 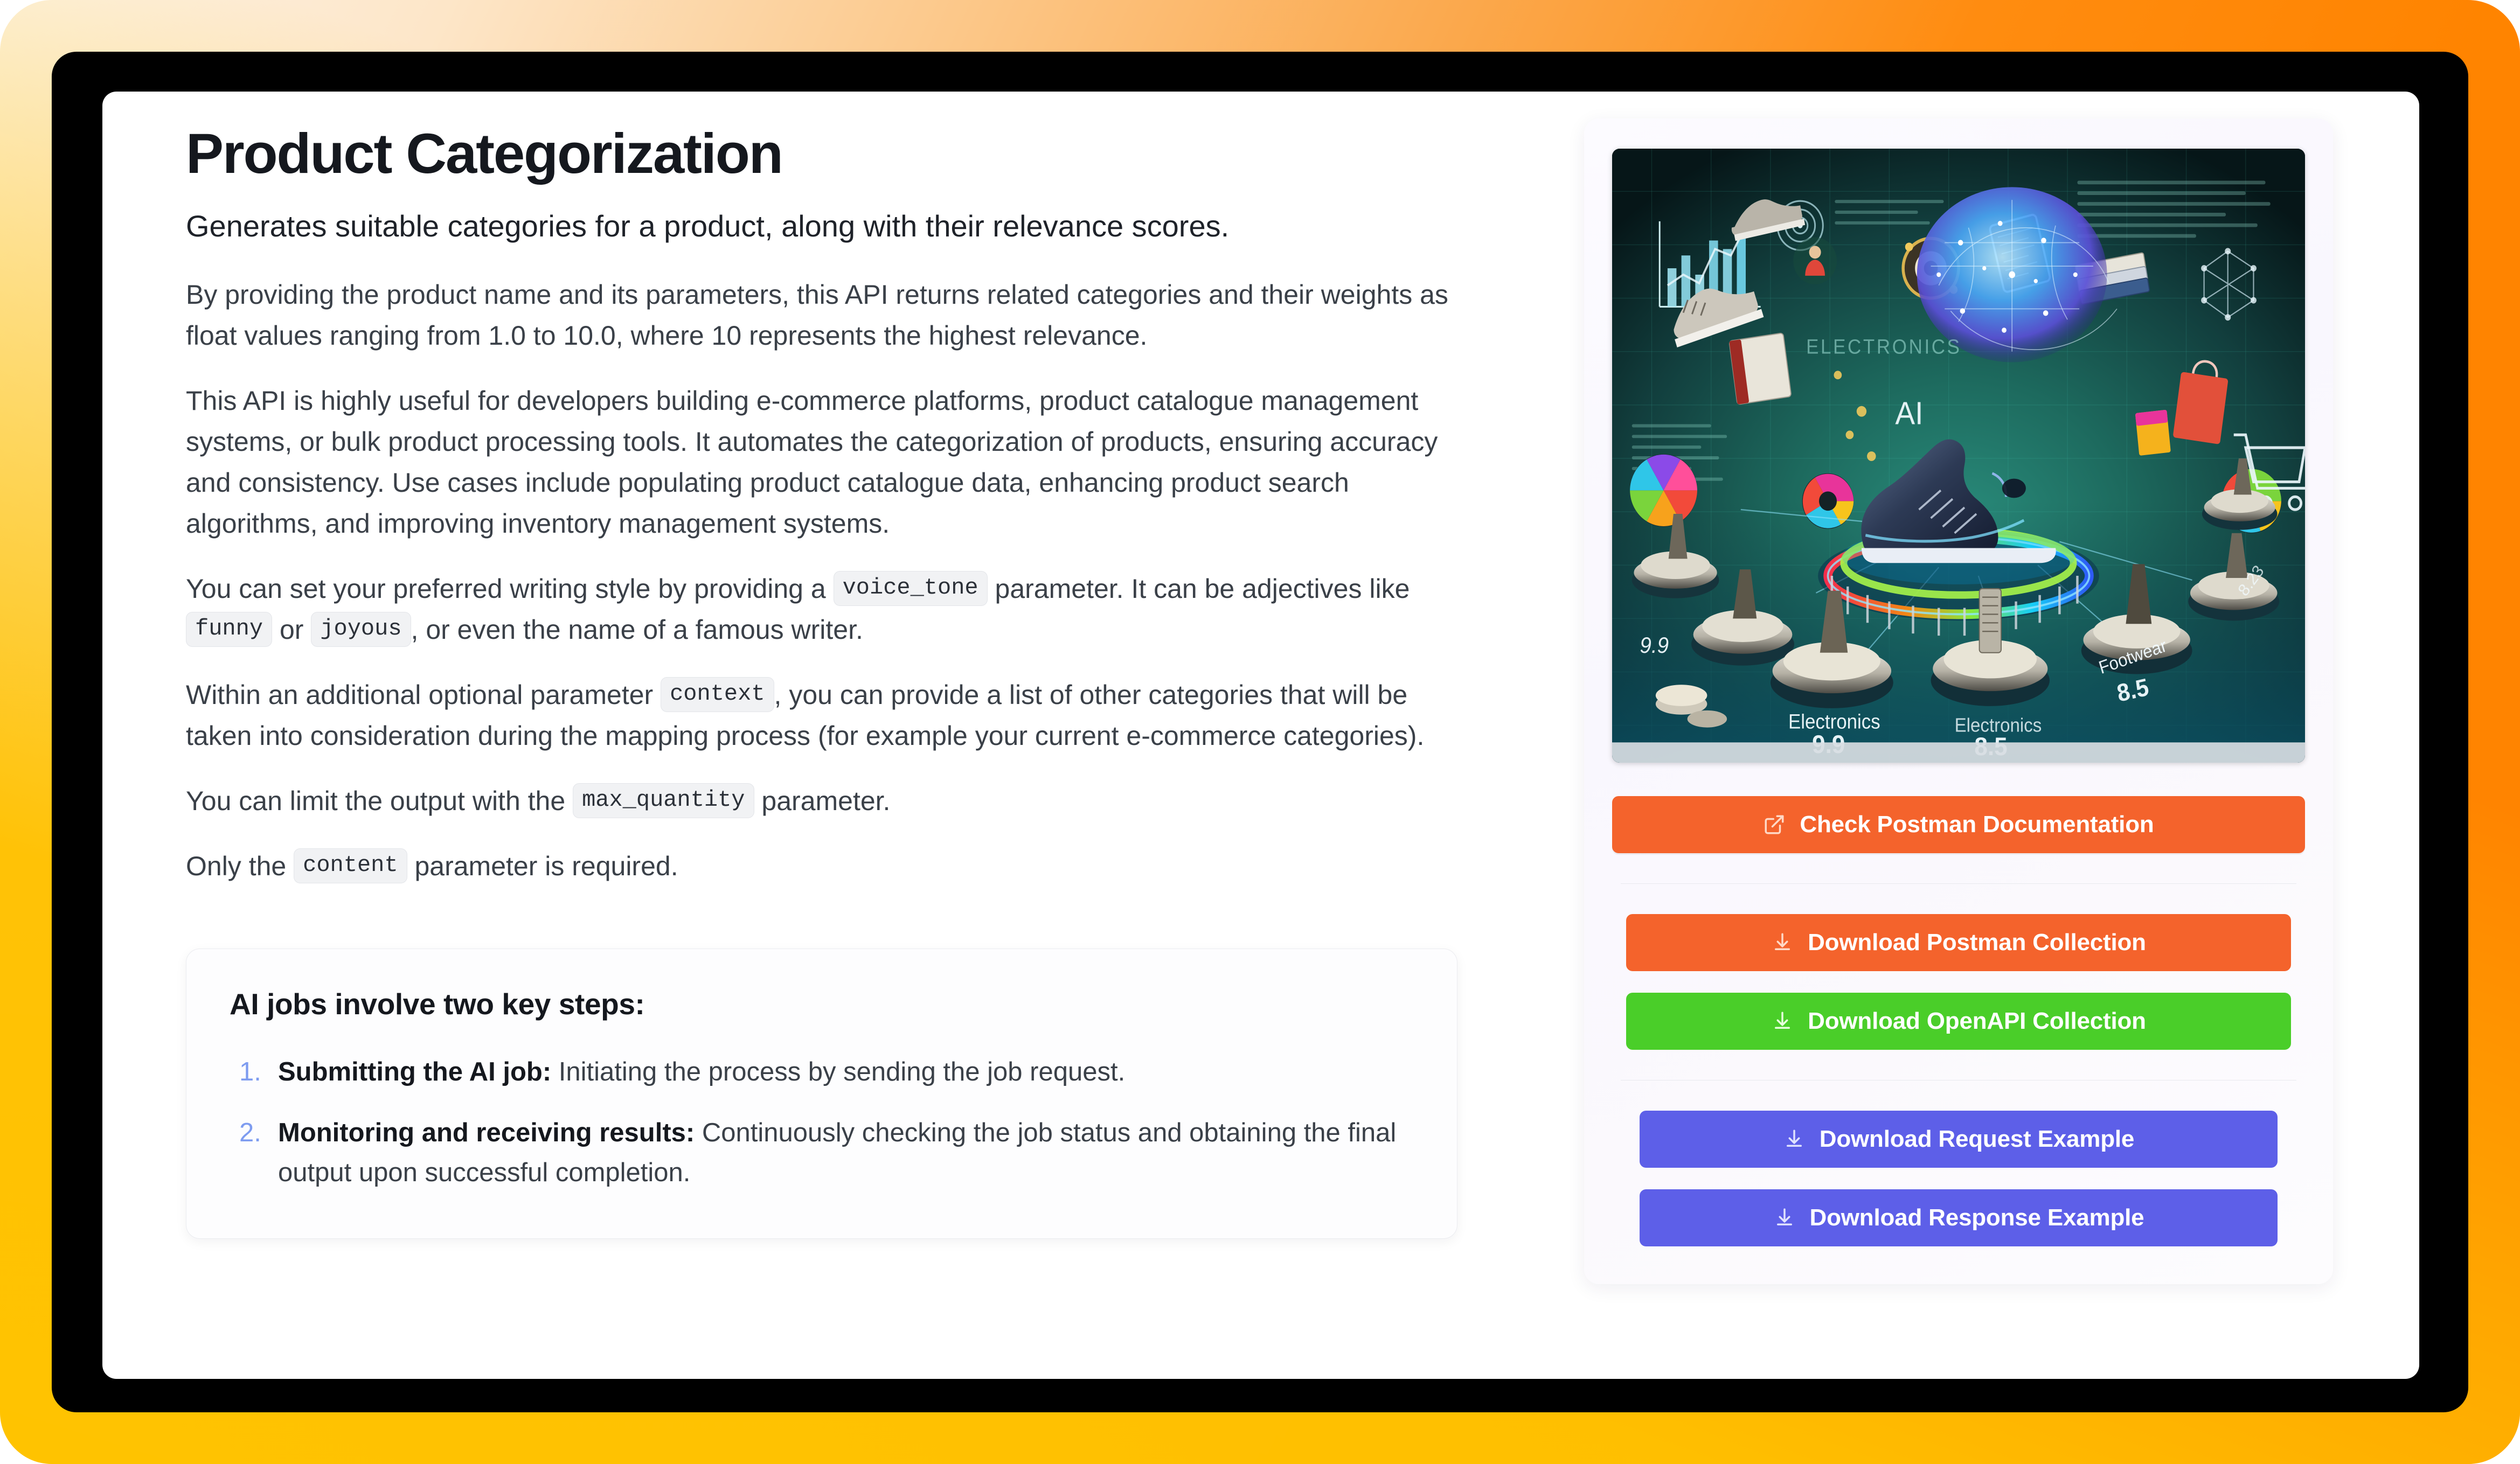 What do you see at coordinates (376, 800) in the screenshot?
I see `max-quantity-text-a: You can limit the output with the` at bounding box center [376, 800].